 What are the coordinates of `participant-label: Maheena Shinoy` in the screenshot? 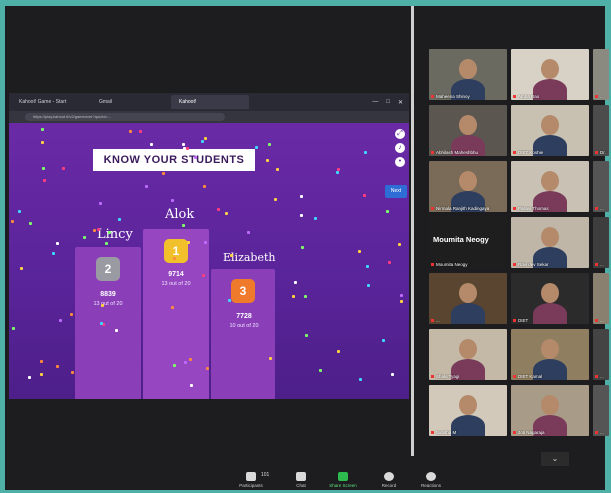 It's located at (453, 96).